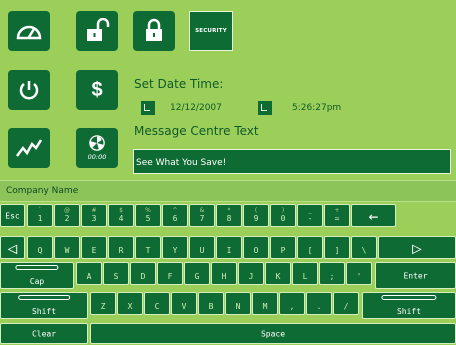 The image size is (456, 345). I want to click on key-label: P, so click(283, 250).